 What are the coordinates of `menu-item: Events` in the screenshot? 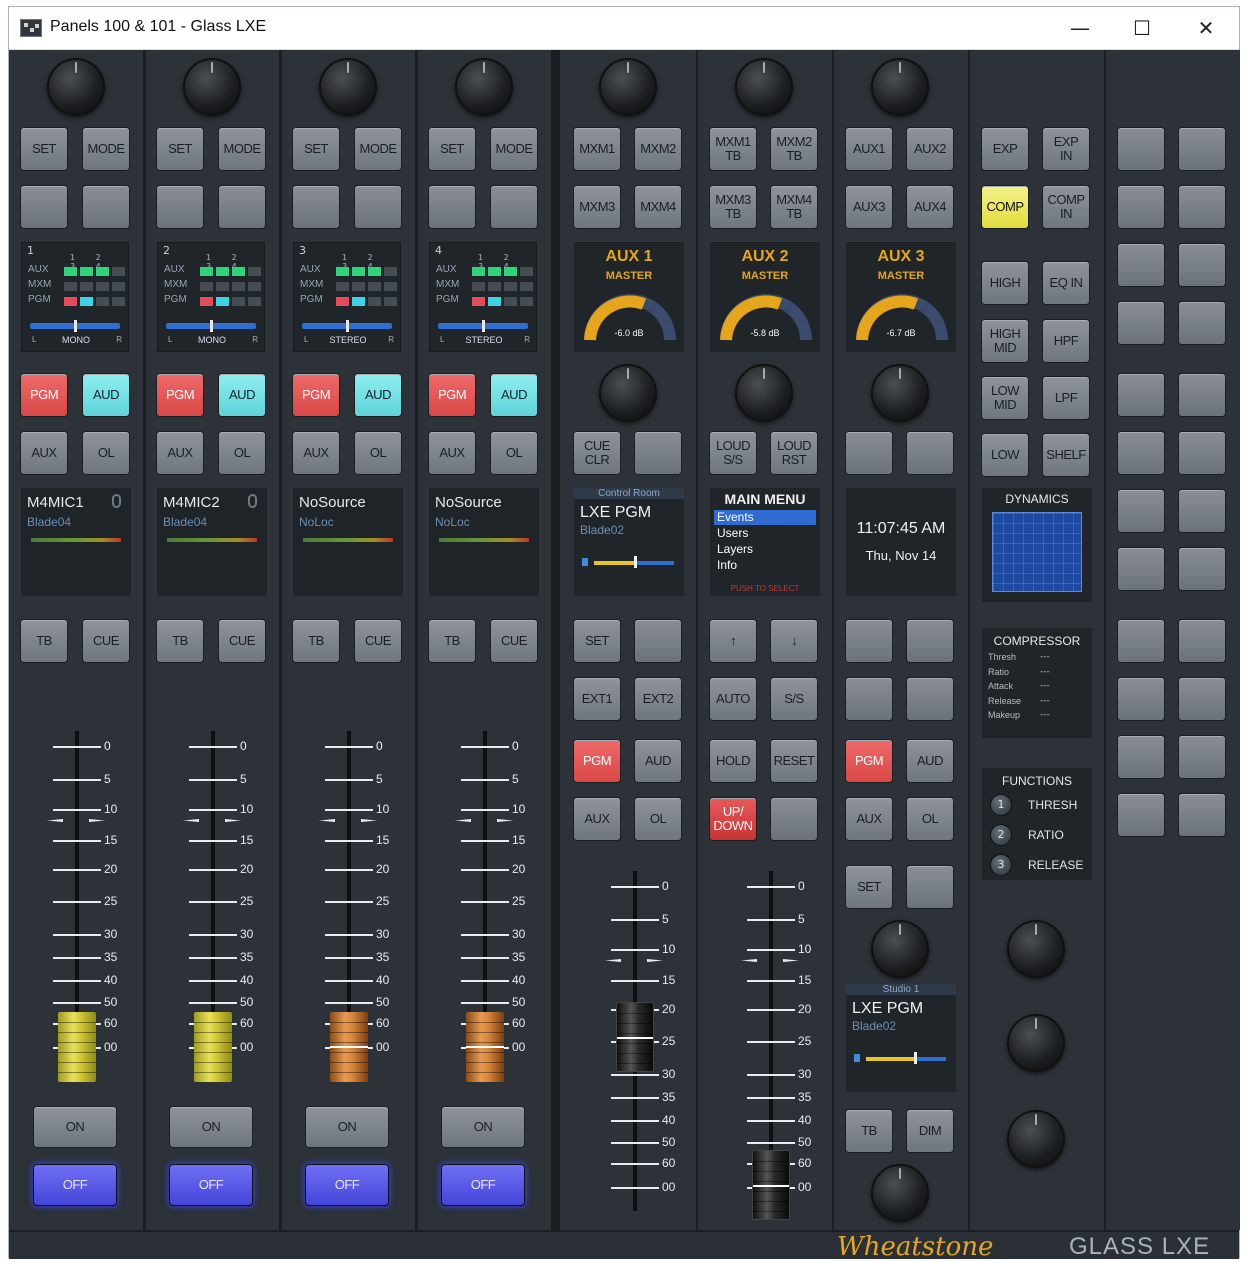 It's located at (765, 517).